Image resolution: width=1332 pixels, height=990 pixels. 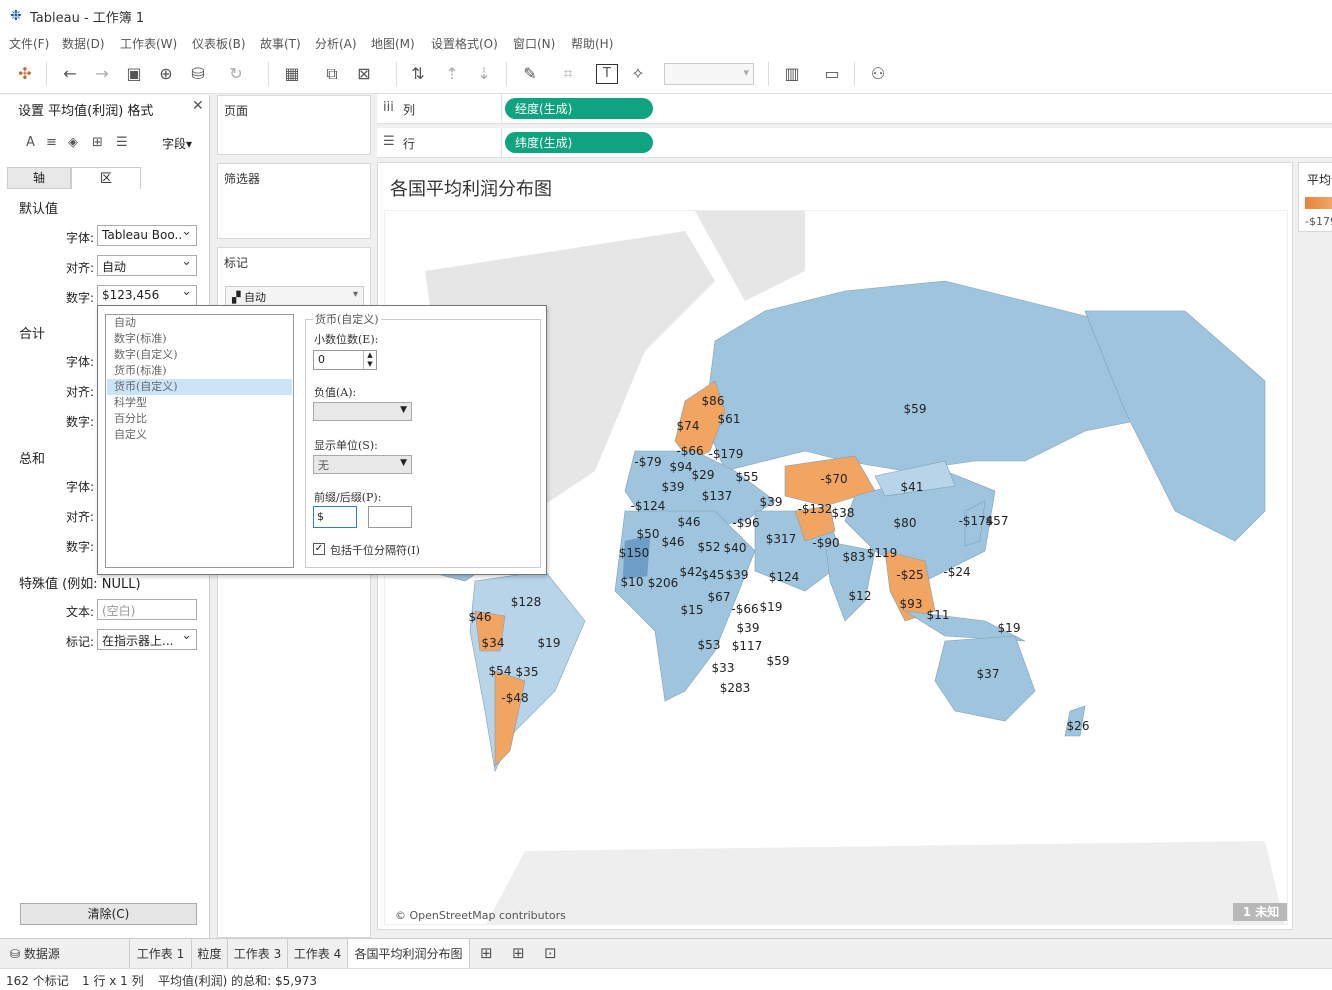 I want to click on map-data-label: -$79, so click(x=648, y=462).